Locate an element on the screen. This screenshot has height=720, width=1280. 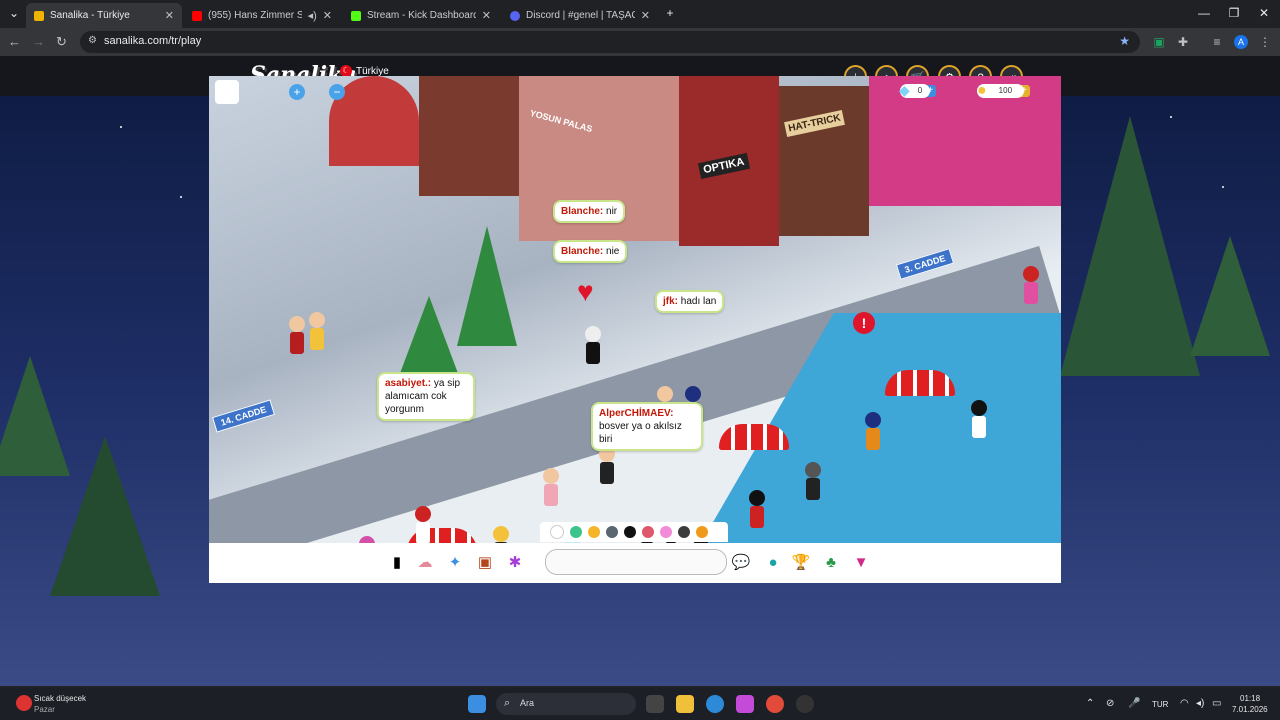
chat-color-picker is located at coordinates (634, 532).